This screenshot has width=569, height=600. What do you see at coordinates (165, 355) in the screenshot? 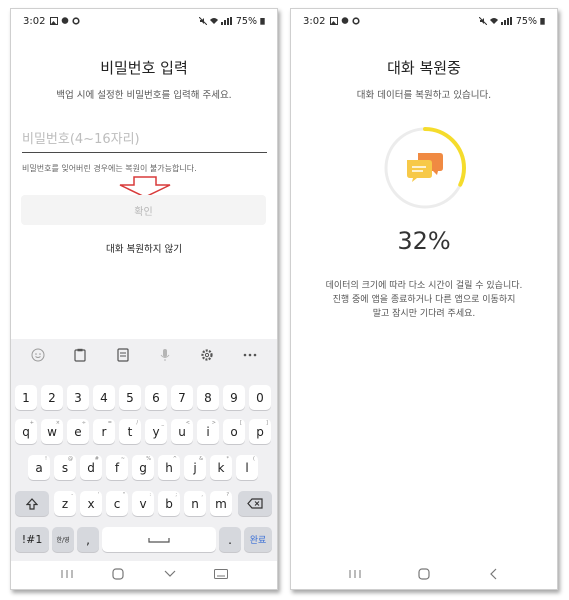
I see `microphone-icon` at bounding box center [165, 355].